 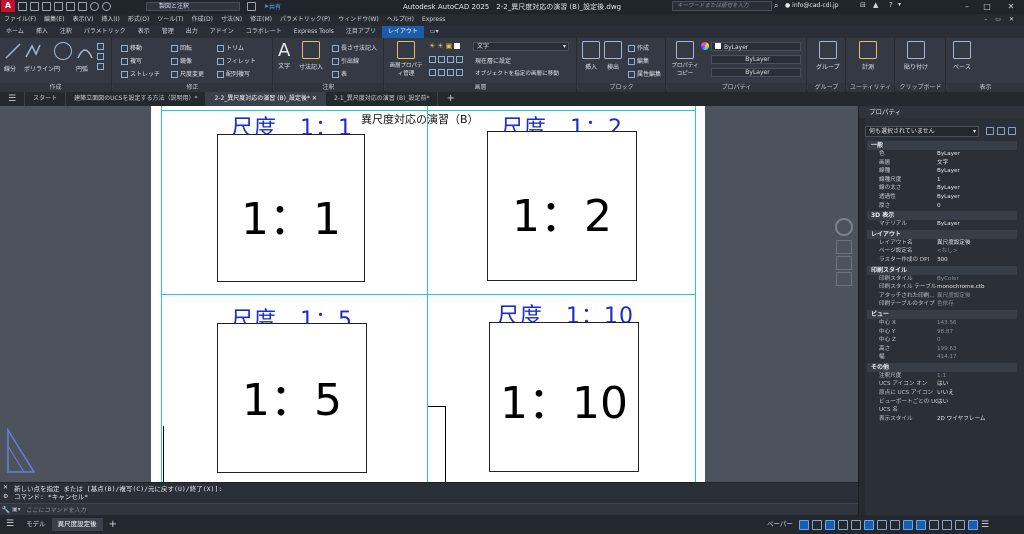 What do you see at coordinates (916, 56) in the screenshot?
I see `paste-tool: 貼り付け` at bounding box center [916, 56].